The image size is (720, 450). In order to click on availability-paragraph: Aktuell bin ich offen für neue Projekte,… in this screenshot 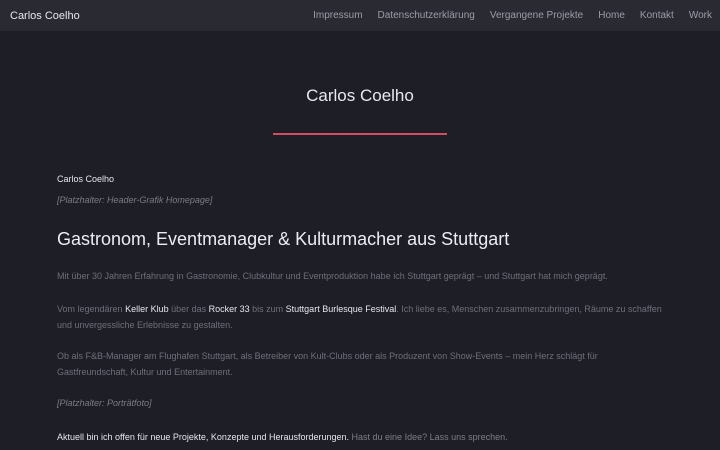, I will do `click(362, 438)`.